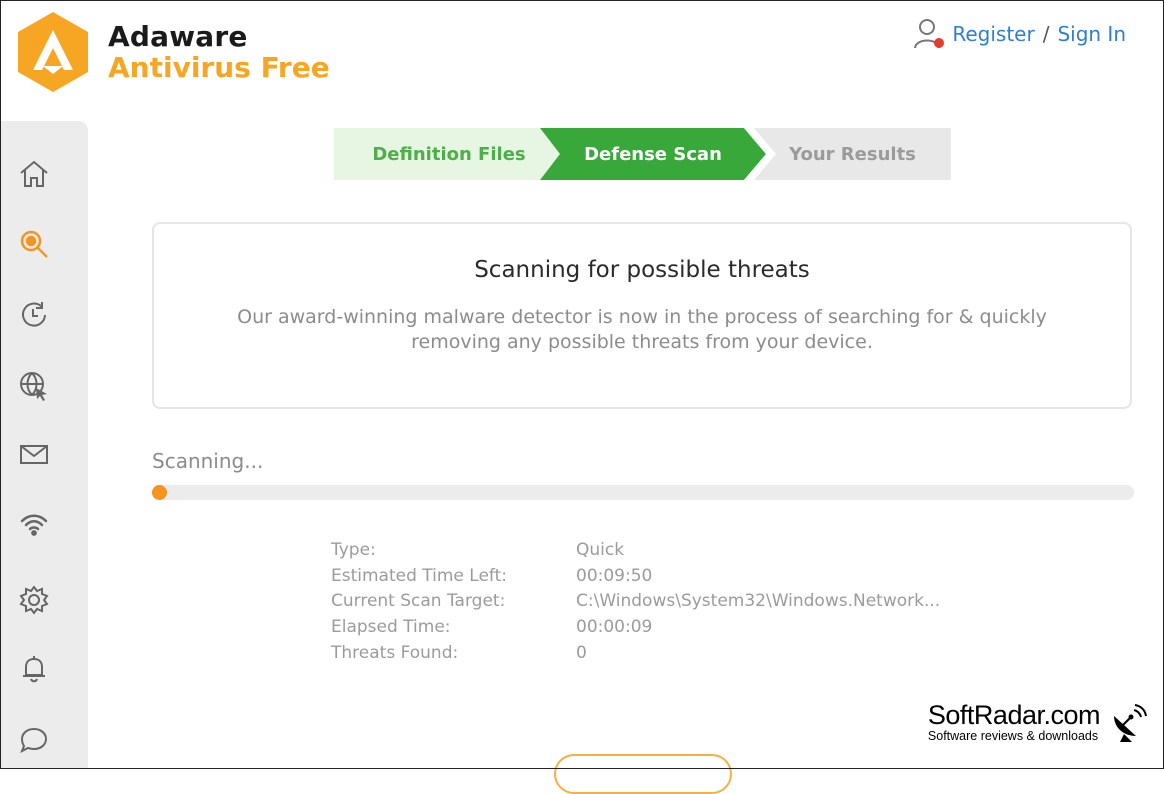 This screenshot has width=1164, height=794. Describe the element at coordinates (643, 774) in the screenshot. I see `scan-action-button` at that location.